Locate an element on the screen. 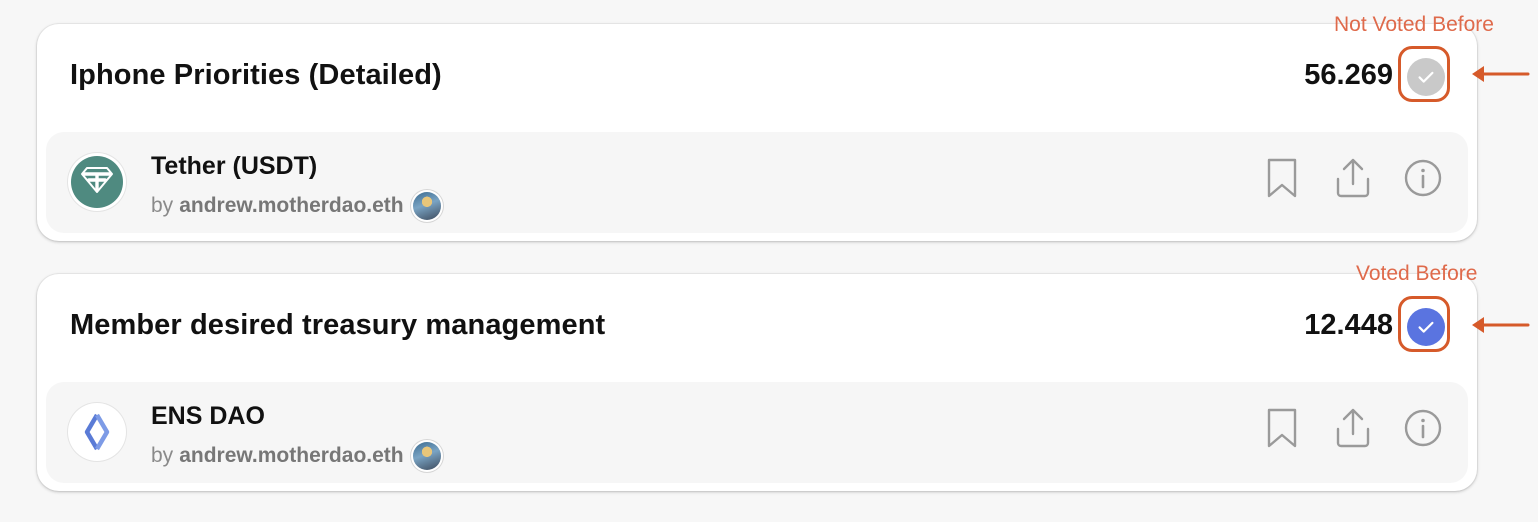 The image size is (1538, 522). card-title: Member desired treasury management is located at coordinates (337, 325).